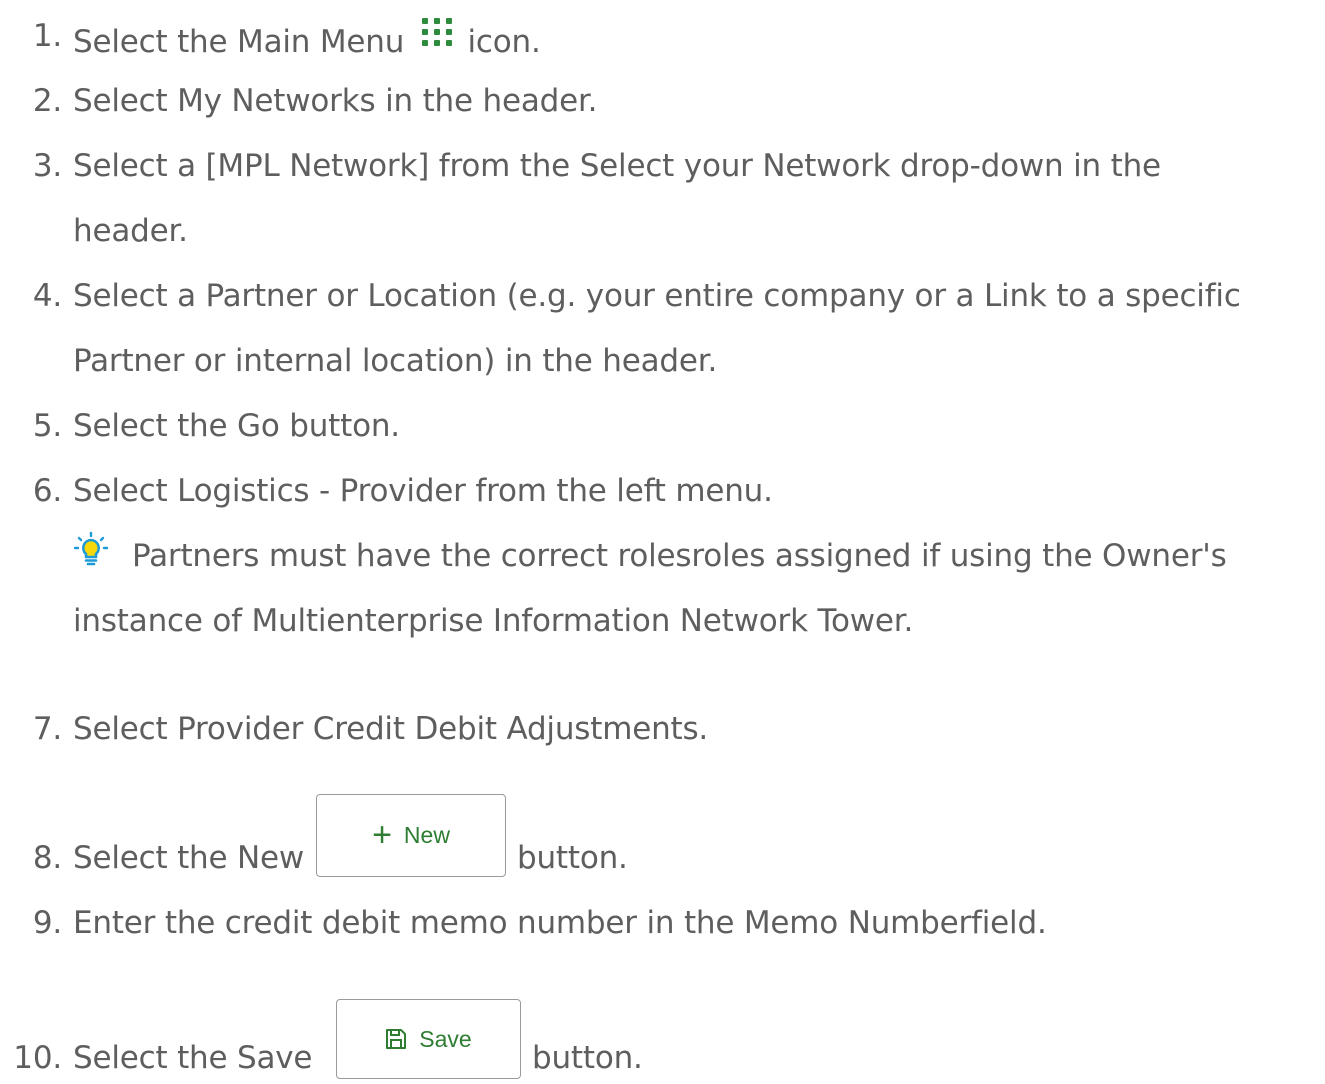  I want to click on grid-dots-icon, so click(437, 32).